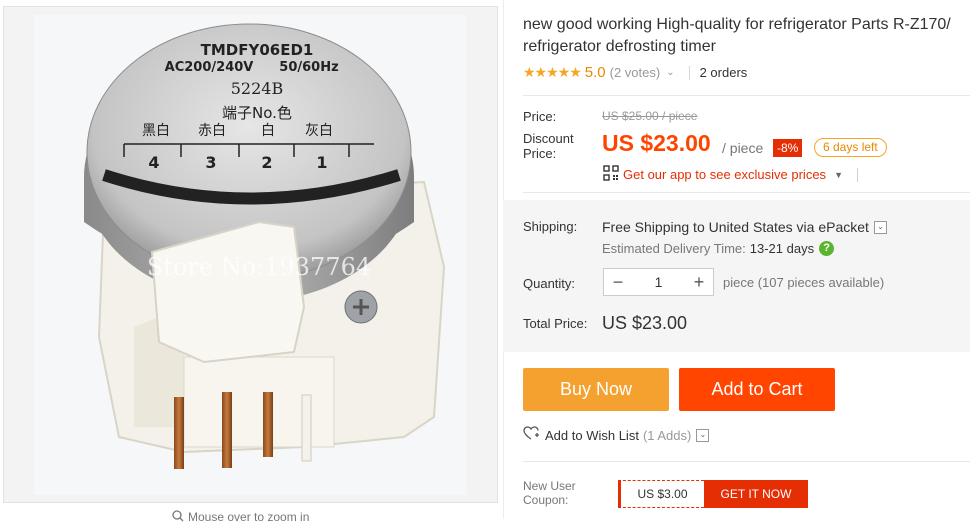 This screenshot has width=970, height=525. Describe the element at coordinates (723, 72) in the screenshot. I see `orders-count: 2 orders` at that location.